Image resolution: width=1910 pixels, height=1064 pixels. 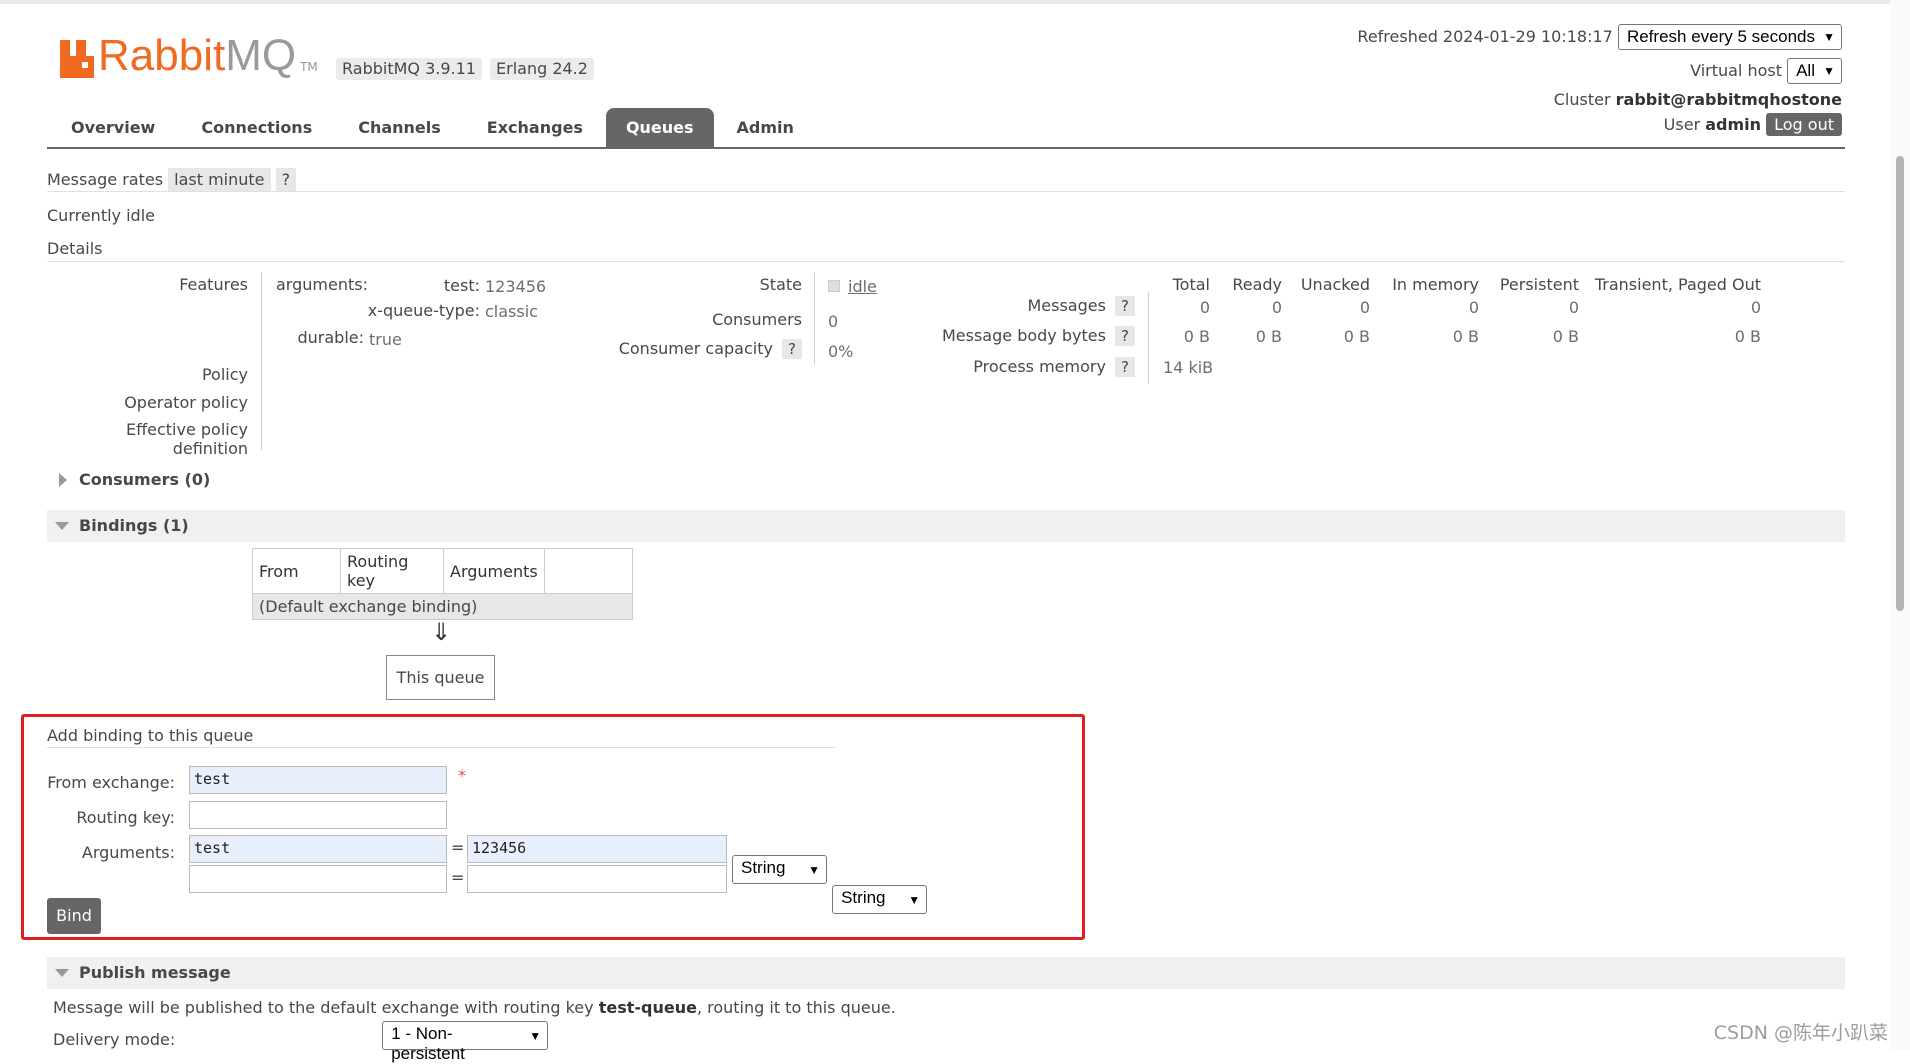 What do you see at coordinates (155, 972) in the screenshot?
I see `publish-section-title: Publish message` at bounding box center [155, 972].